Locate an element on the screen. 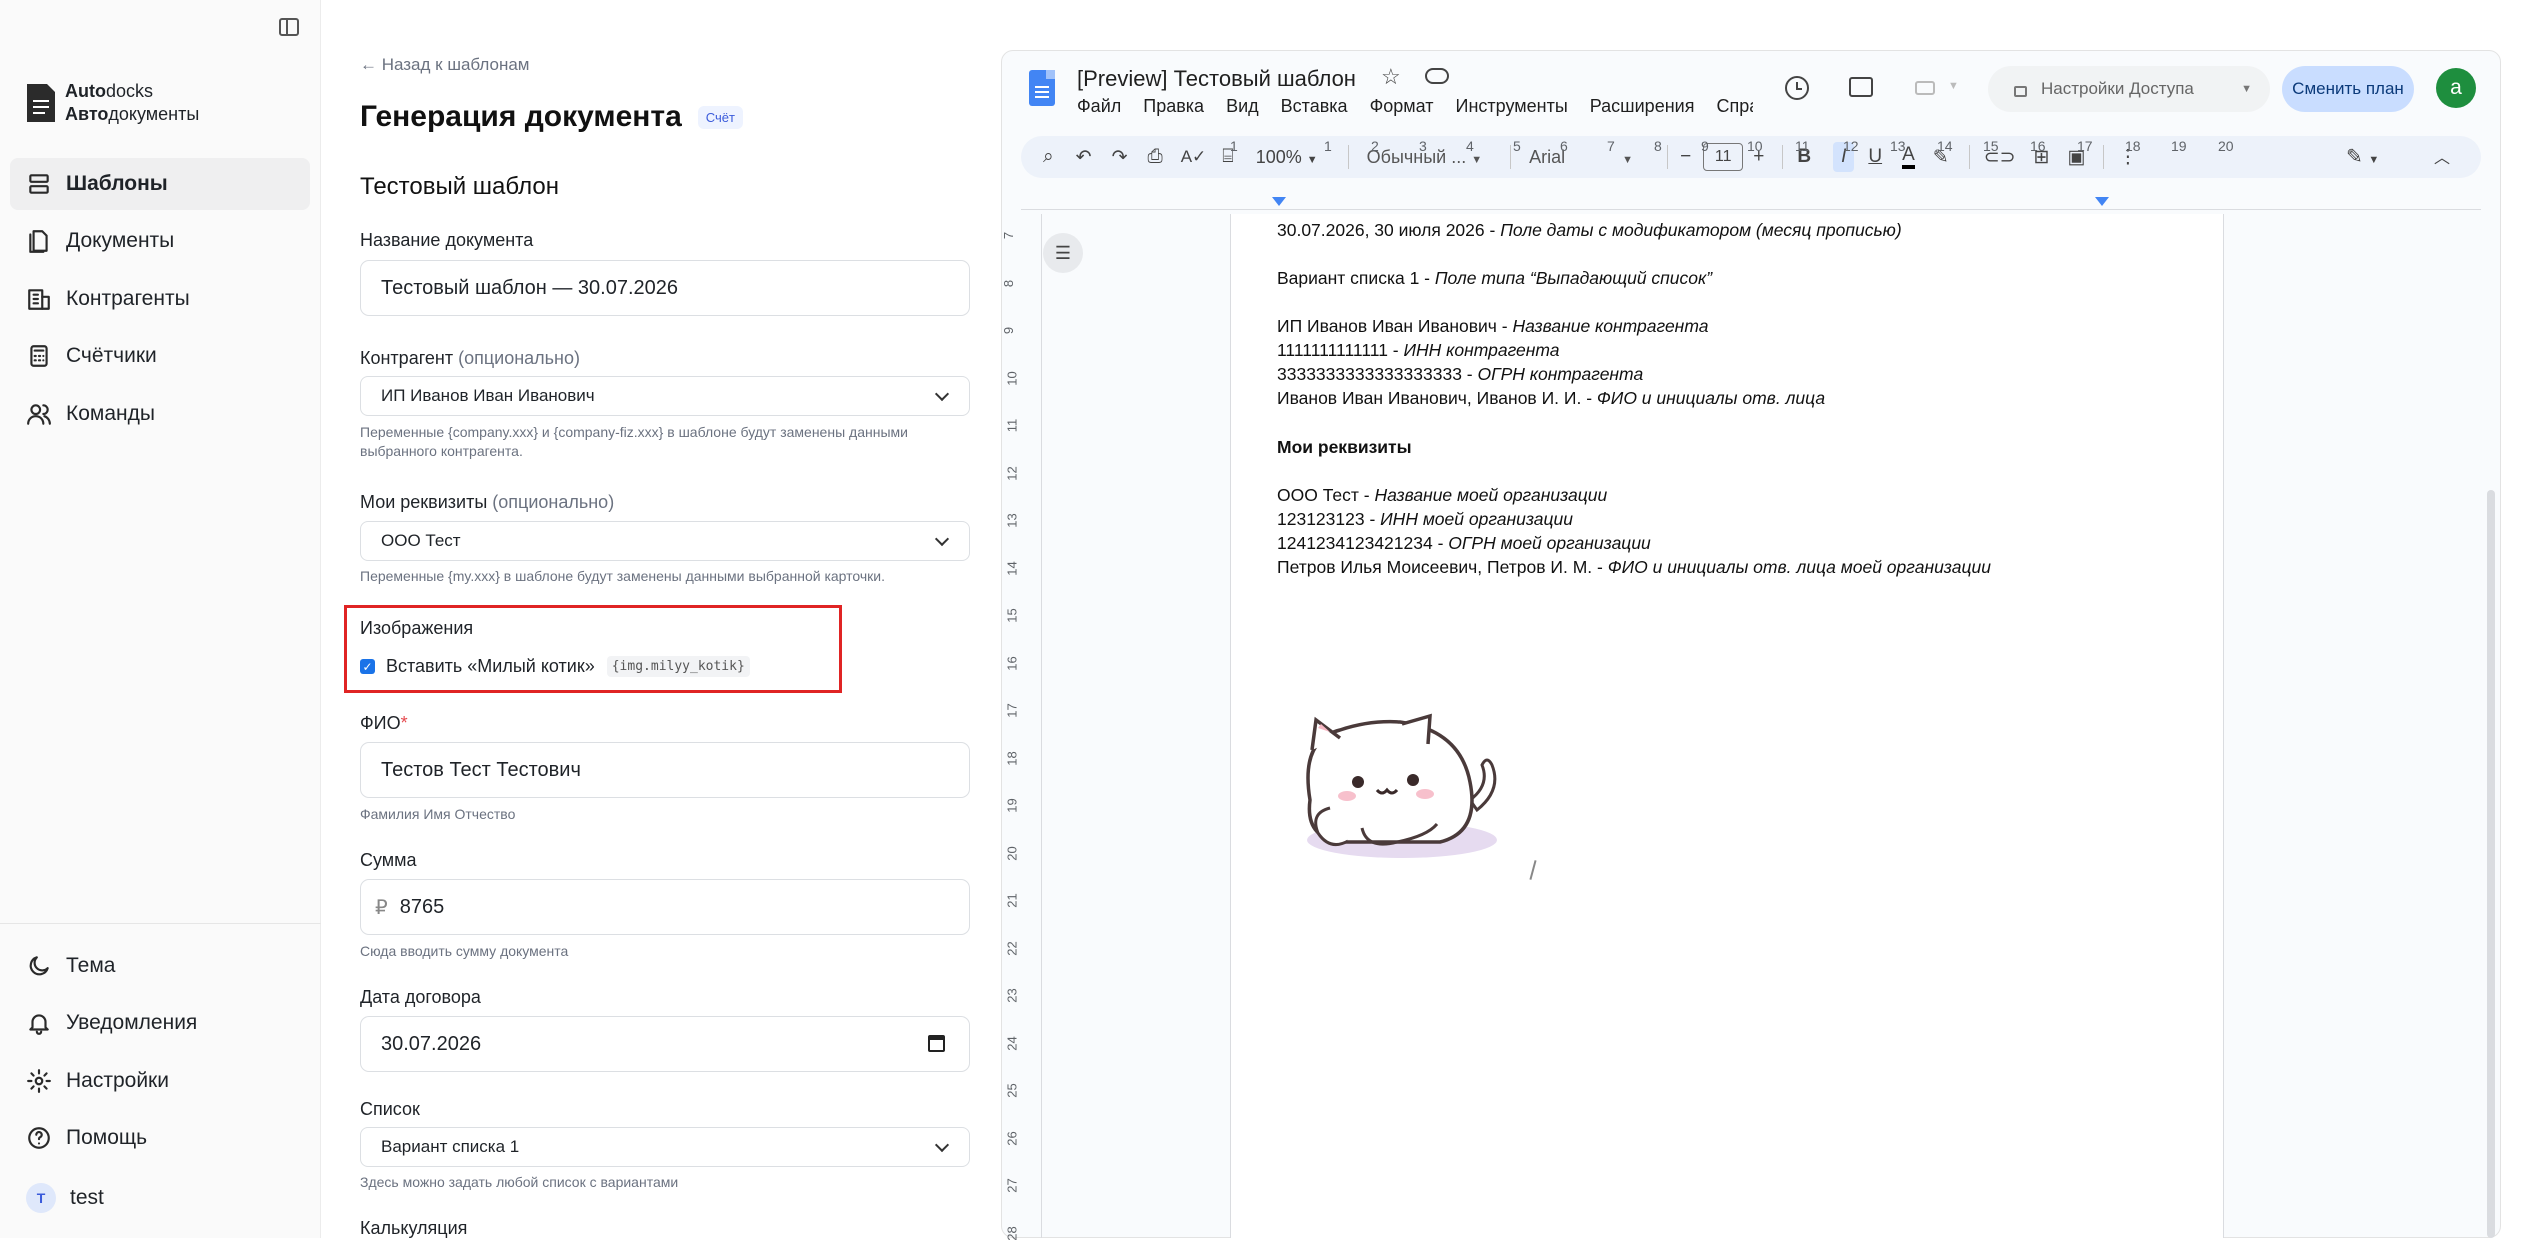 The image size is (2546, 1240). undo-icon: ↶ is located at coordinates (1084, 157).